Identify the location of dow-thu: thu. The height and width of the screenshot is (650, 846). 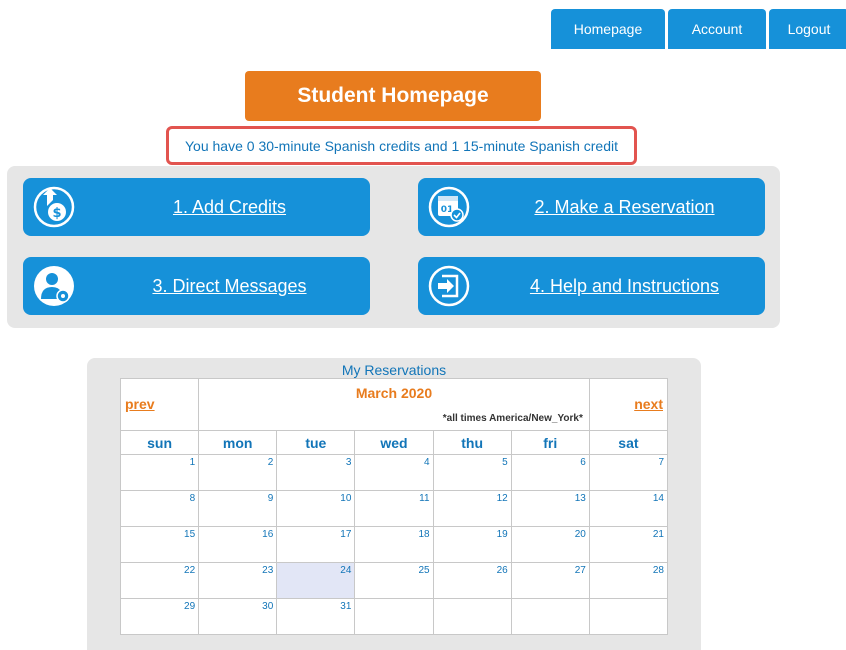
(472, 442).